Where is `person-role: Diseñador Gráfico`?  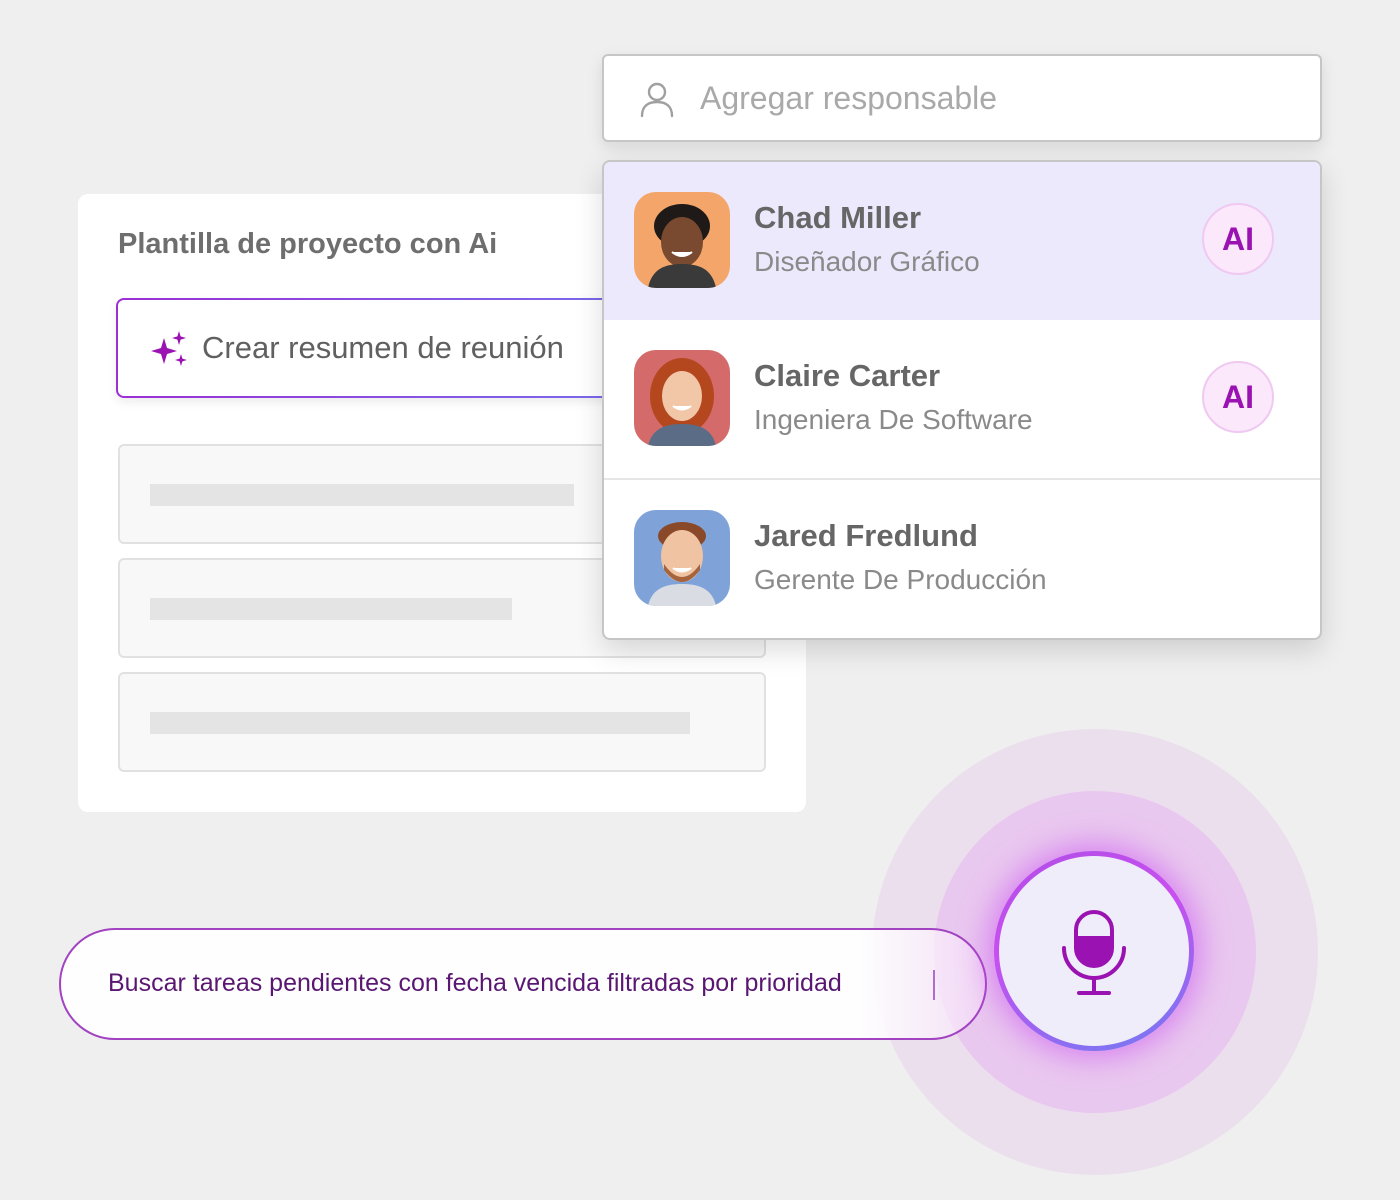
person-role: Diseñador Gráfico is located at coordinates (867, 261).